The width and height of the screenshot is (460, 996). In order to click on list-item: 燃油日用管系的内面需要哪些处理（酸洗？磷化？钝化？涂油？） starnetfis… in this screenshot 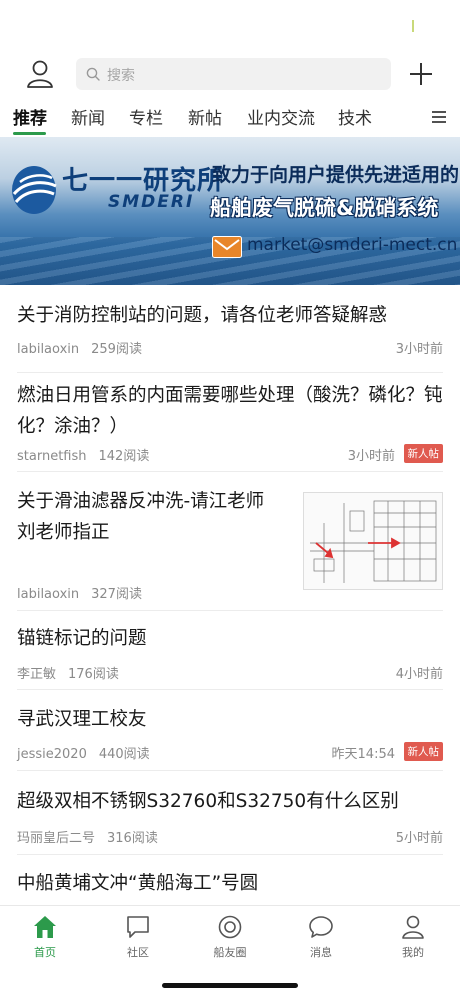, I will do `click(230, 426)`.